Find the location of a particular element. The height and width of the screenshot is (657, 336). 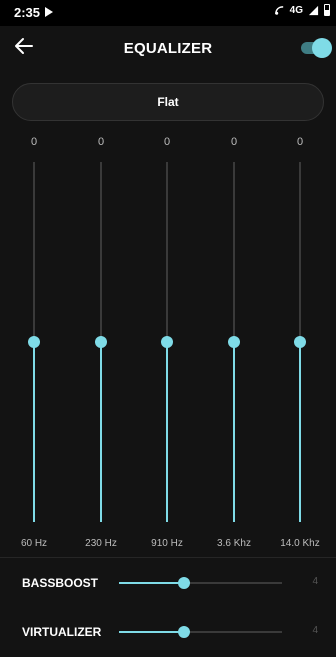

wifi-call-icon is located at coordinates (278, 10).